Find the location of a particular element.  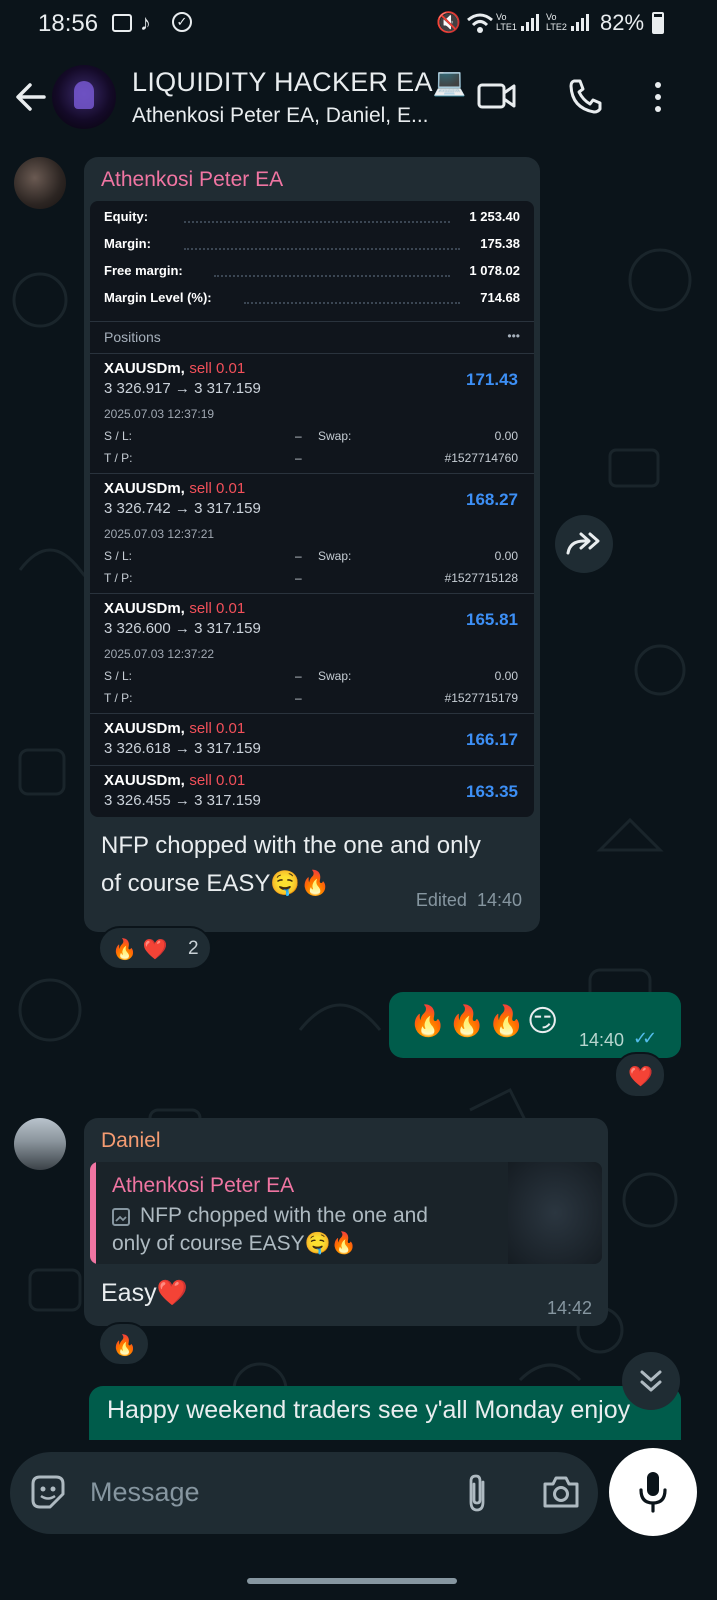

outgoing-time: 14:40 is located at coordinates (602, 1040).